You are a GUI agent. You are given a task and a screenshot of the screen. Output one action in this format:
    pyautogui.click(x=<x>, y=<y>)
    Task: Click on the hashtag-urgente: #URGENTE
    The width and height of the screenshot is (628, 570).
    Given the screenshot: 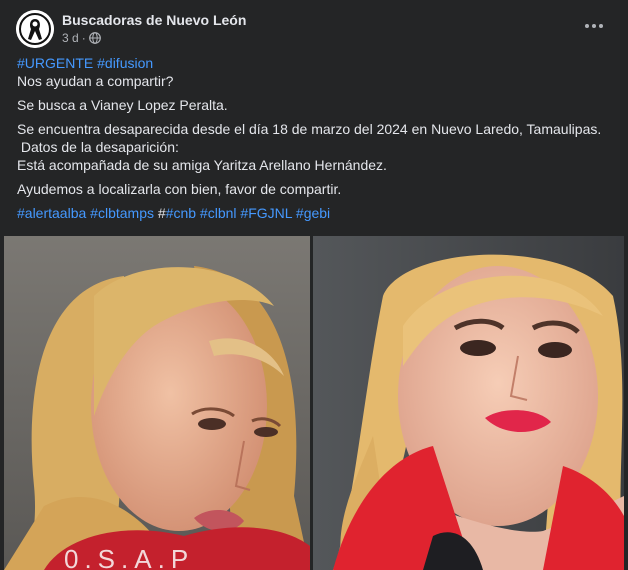 What is the action you would take?
    pyautogui.click(x=55, y=63)
    